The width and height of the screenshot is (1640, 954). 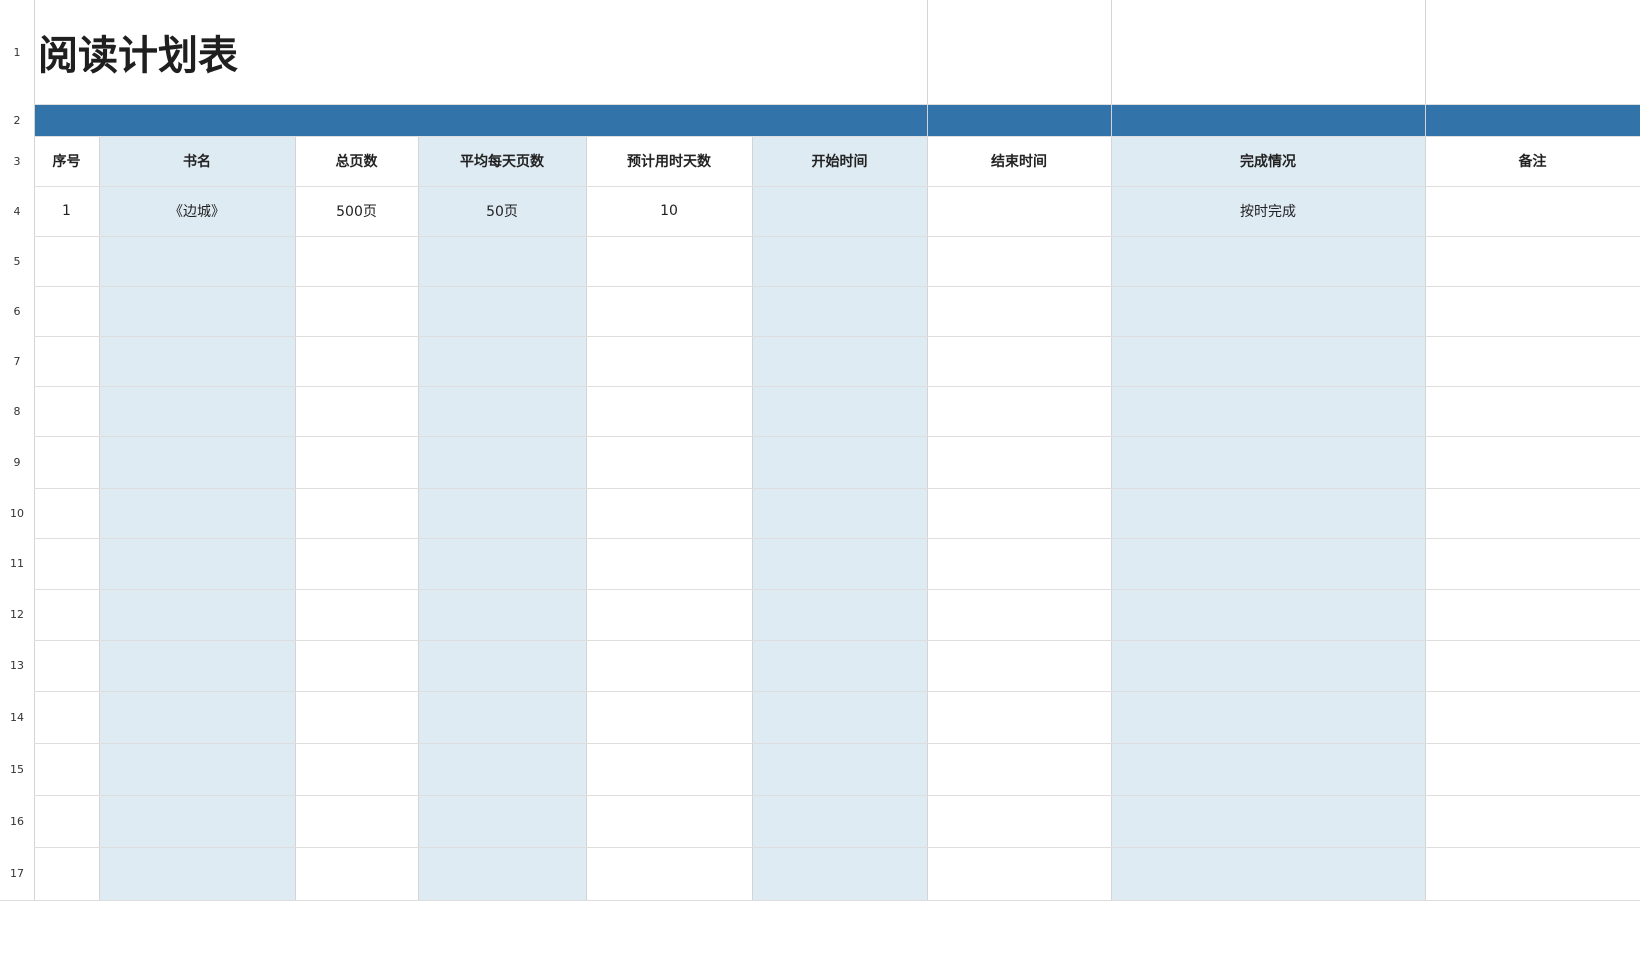 I want to click on column-header: 开始时间, so click(x=839, y=161).